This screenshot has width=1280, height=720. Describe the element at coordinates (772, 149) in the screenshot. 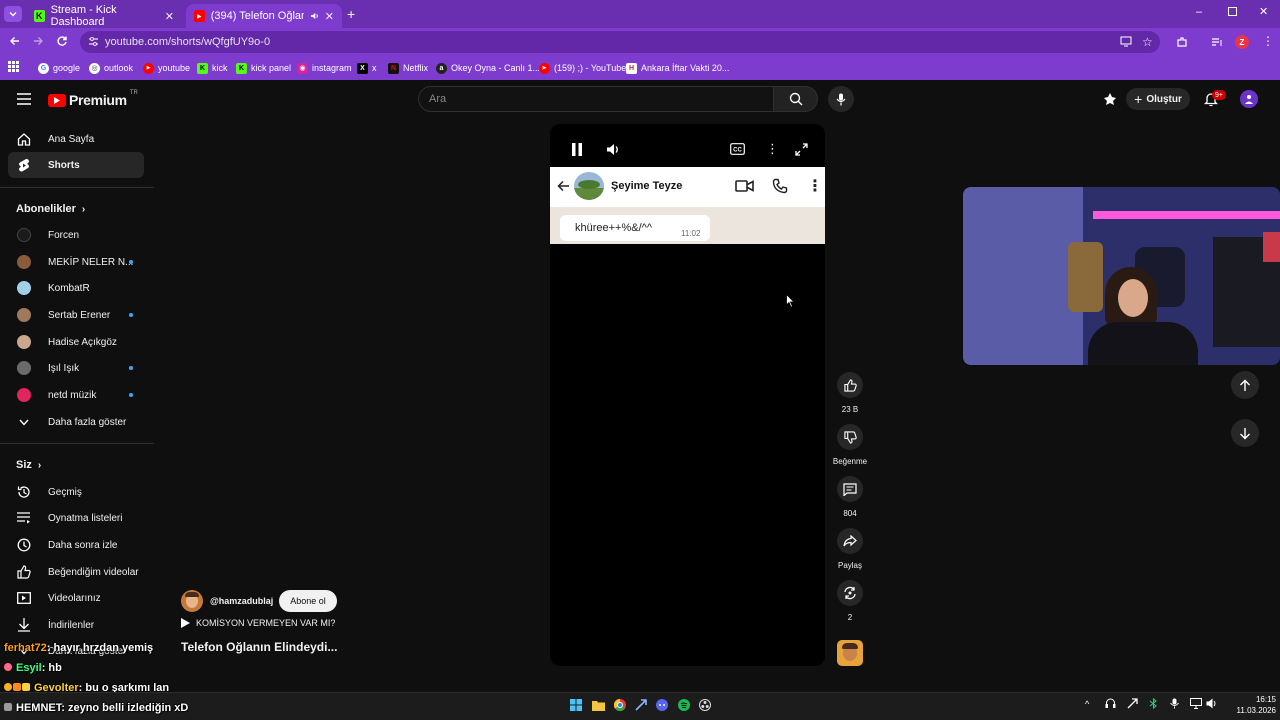

I see `more-options-icon: ⋮` at that location.